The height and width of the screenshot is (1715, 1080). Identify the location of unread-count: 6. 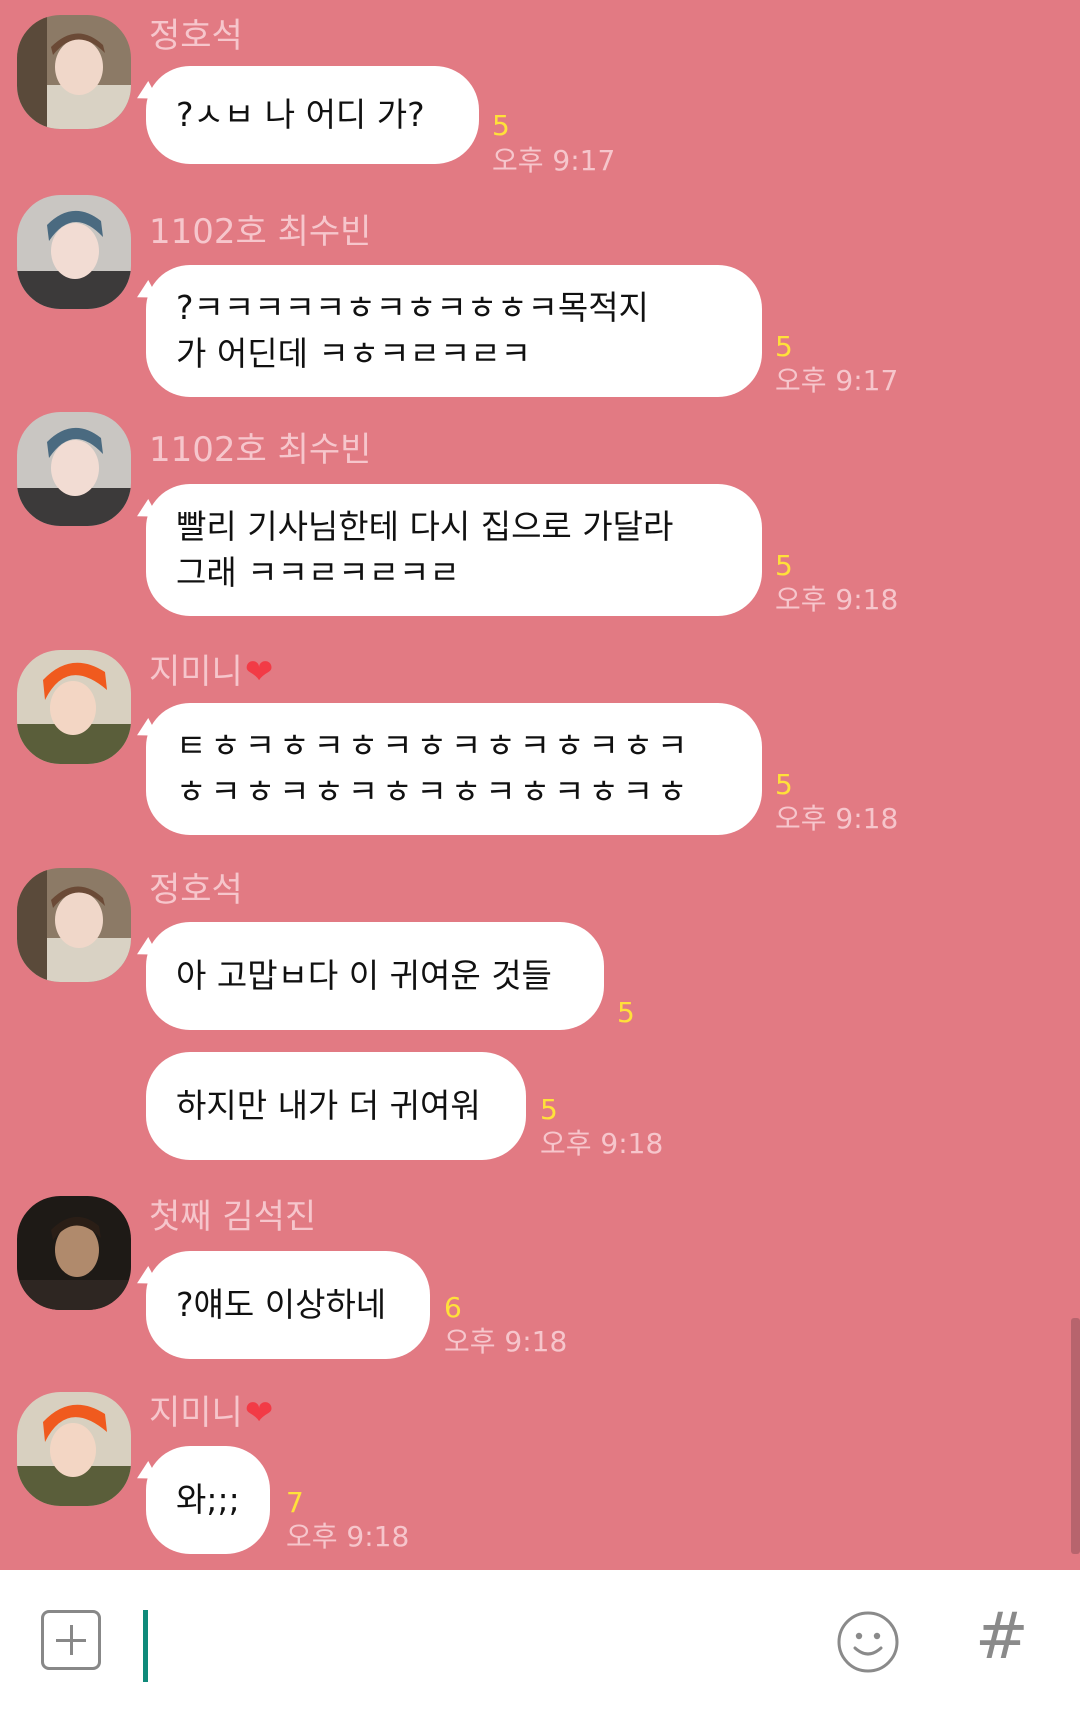
(453, 1307).